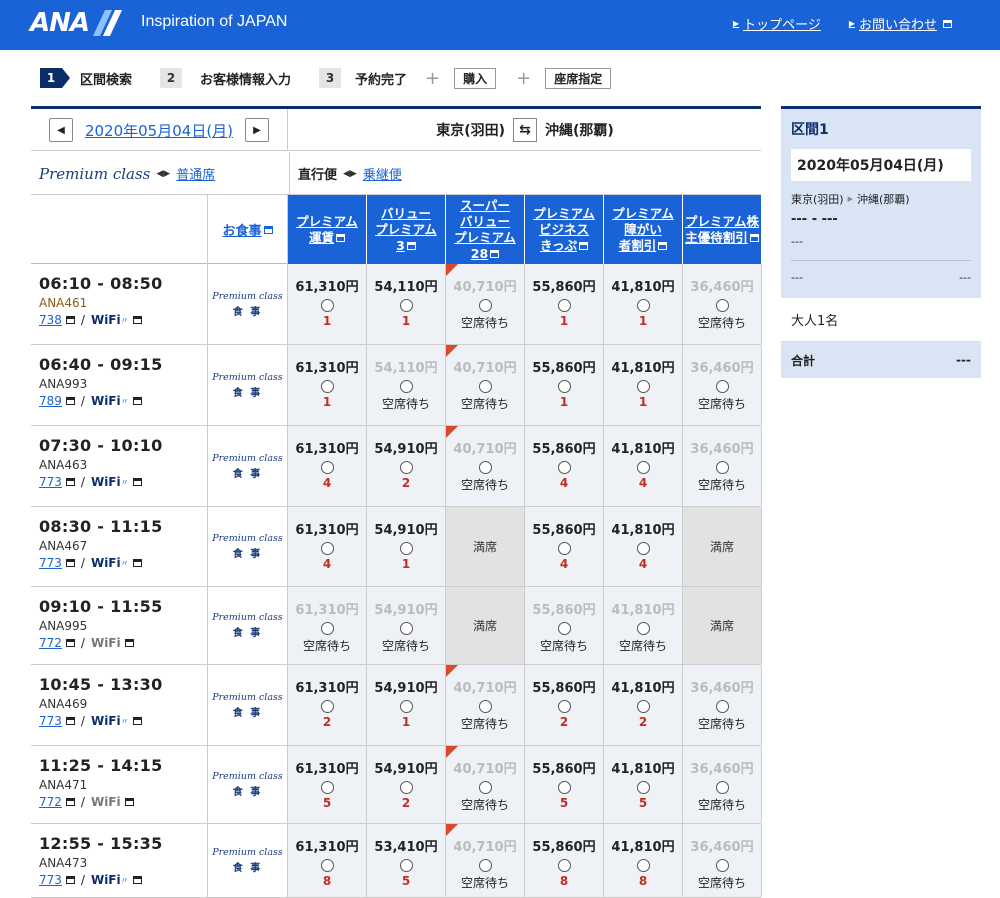  I want to click on date-picker-link: 2020年05月04日(月), so click(159, 130).